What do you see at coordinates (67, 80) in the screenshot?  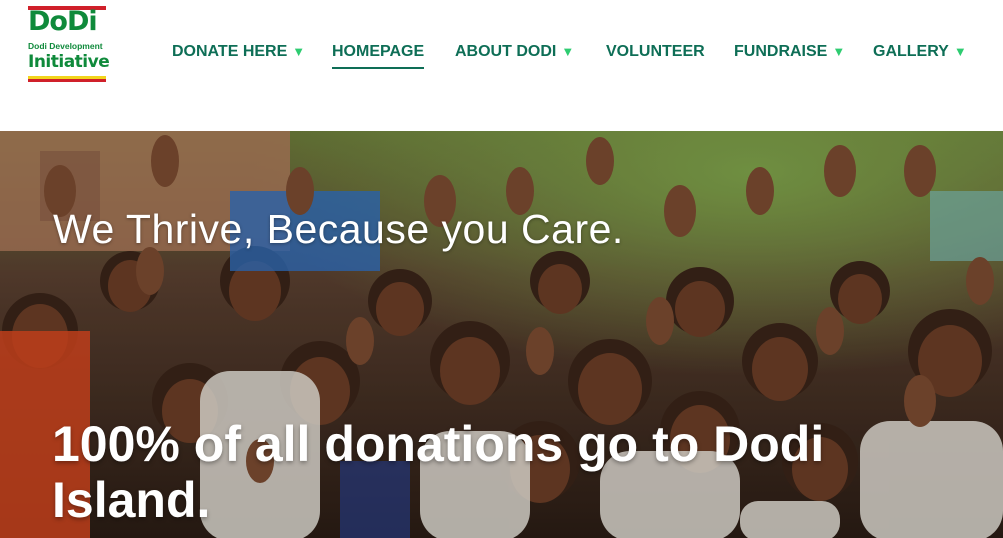 I see `logo-red-stripe-bottom` at bounding box center [67, 80].